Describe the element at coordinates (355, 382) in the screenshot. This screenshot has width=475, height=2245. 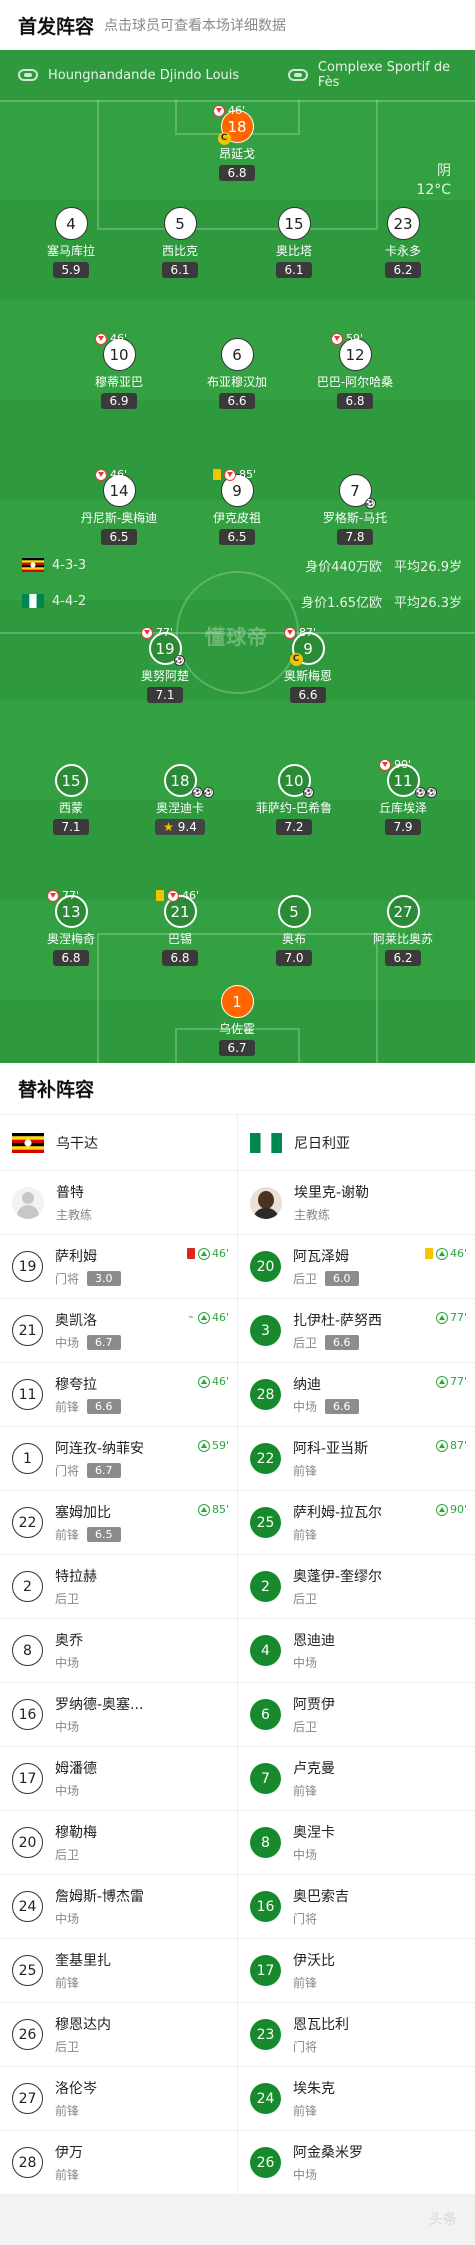
I see `player-name: 巴巴-阿尔哈桑` at that location.